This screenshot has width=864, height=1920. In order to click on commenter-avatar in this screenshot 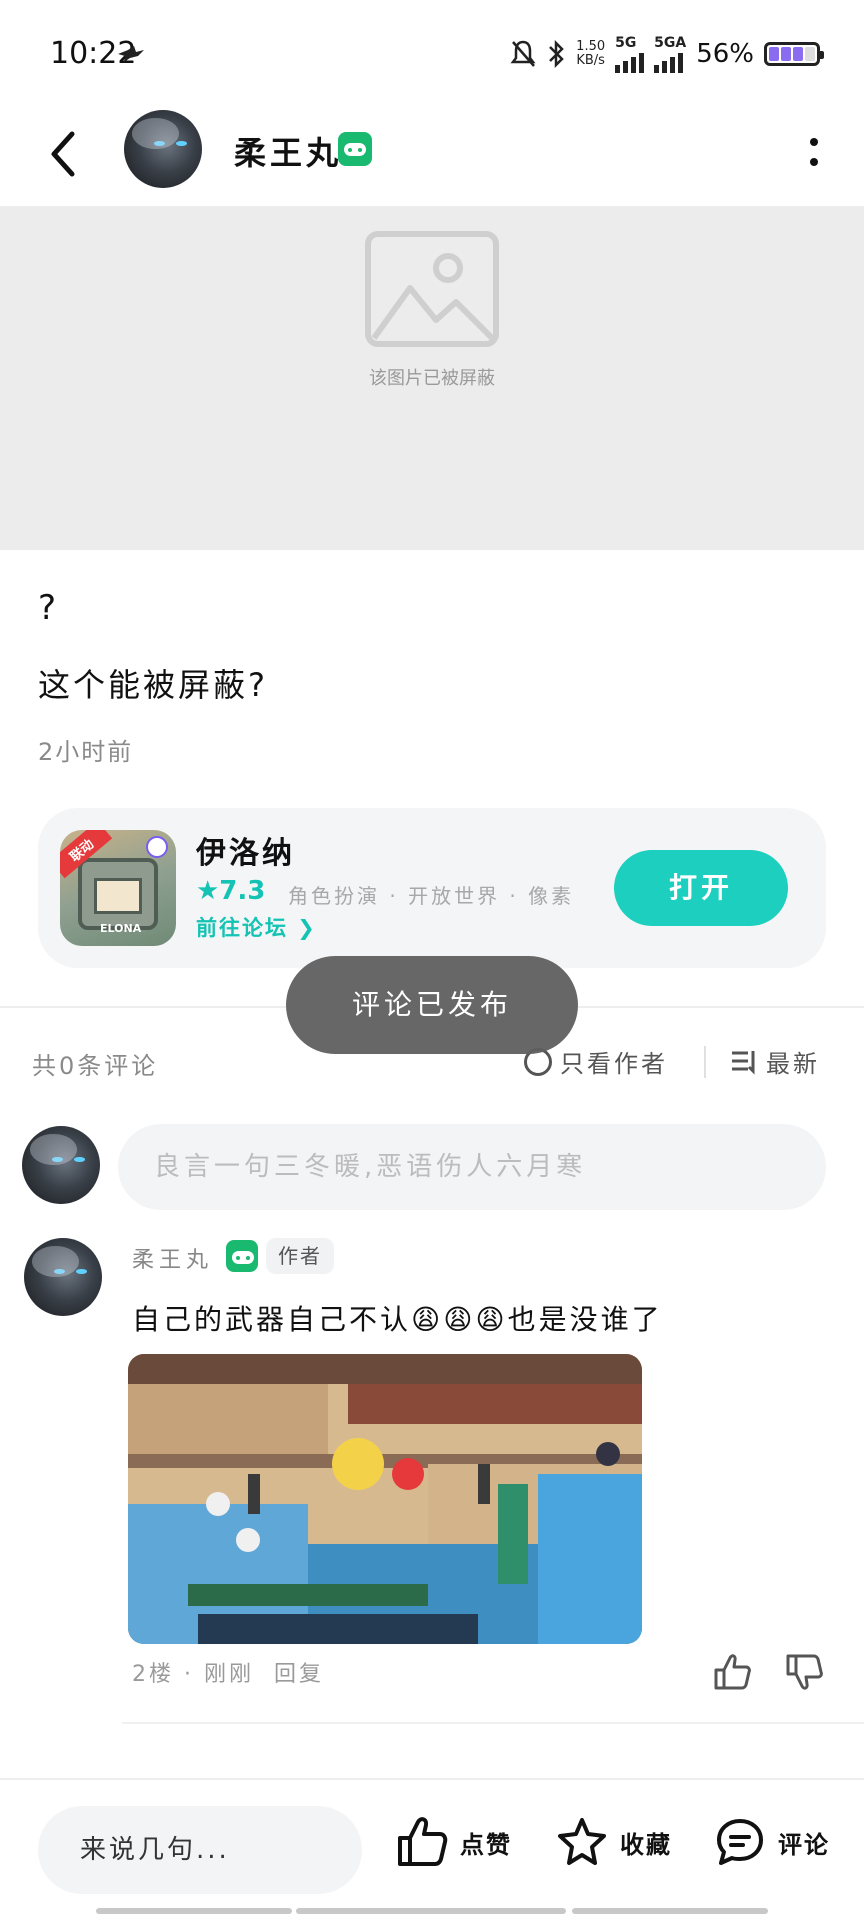, I will do `click(63, 1277)`.